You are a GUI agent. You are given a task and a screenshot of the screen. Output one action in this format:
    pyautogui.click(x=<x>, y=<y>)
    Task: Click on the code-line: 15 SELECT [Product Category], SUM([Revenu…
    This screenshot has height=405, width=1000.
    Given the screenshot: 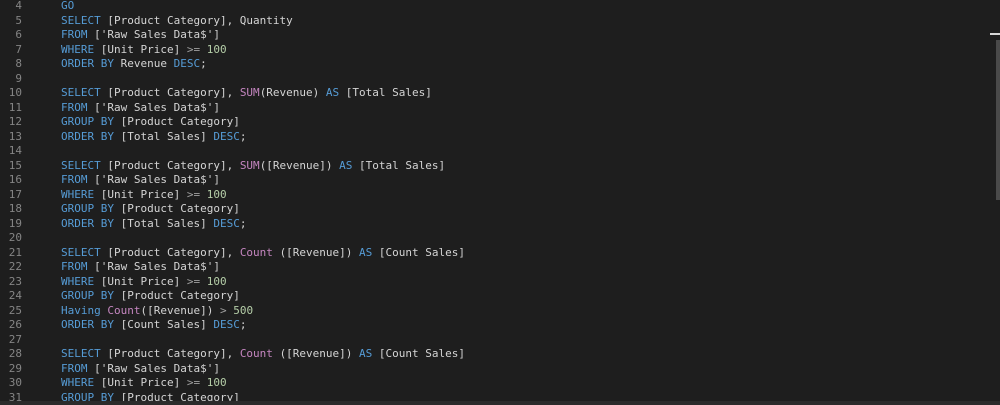 What is the action you would take?
    pyautogui.click(x=222, y=166)
    